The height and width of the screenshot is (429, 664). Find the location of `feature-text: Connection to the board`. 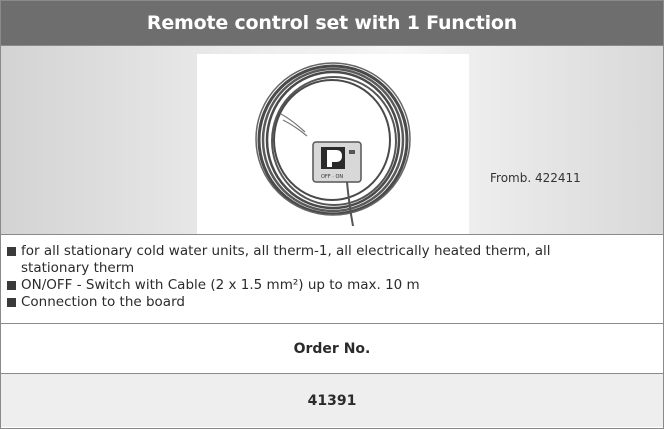

feature-text: Connection to the board is located at coordinates (103, 302).